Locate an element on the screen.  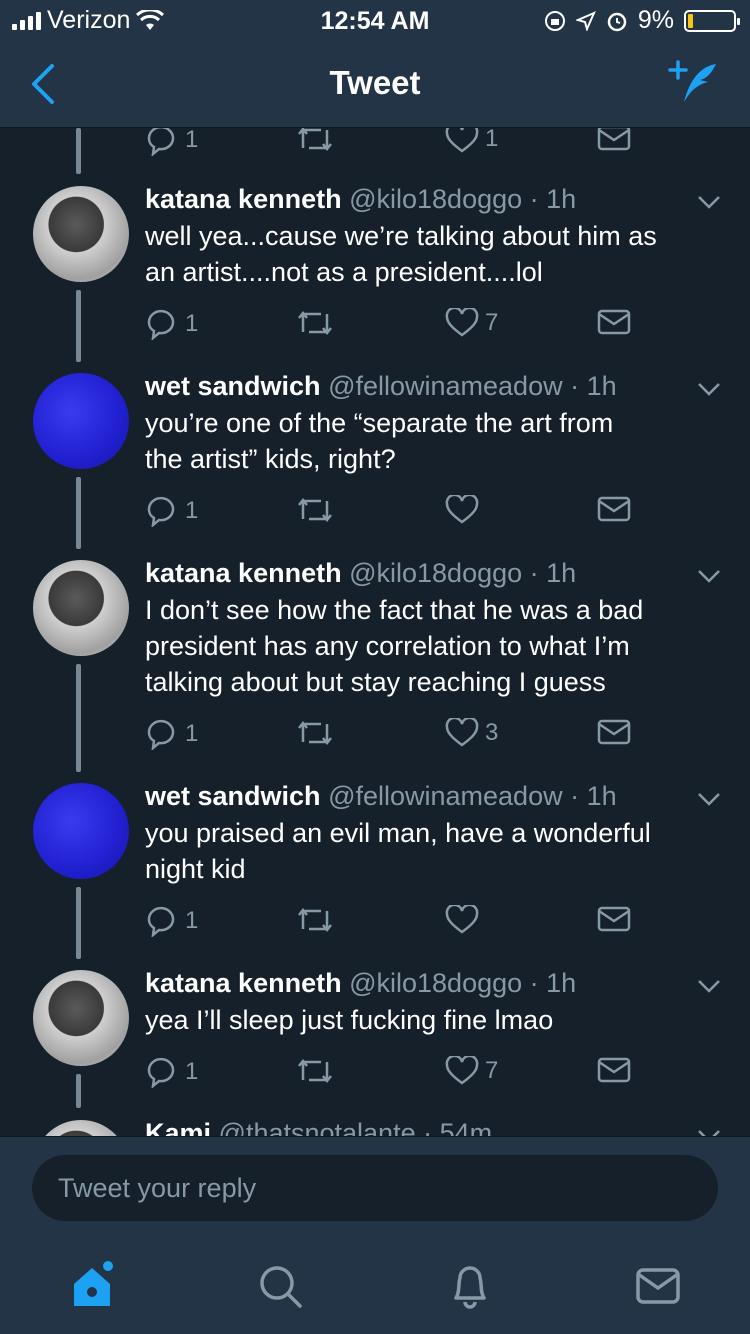
author-handle: @thatsnotalante · 54m is located at coordinates (355, 1127).